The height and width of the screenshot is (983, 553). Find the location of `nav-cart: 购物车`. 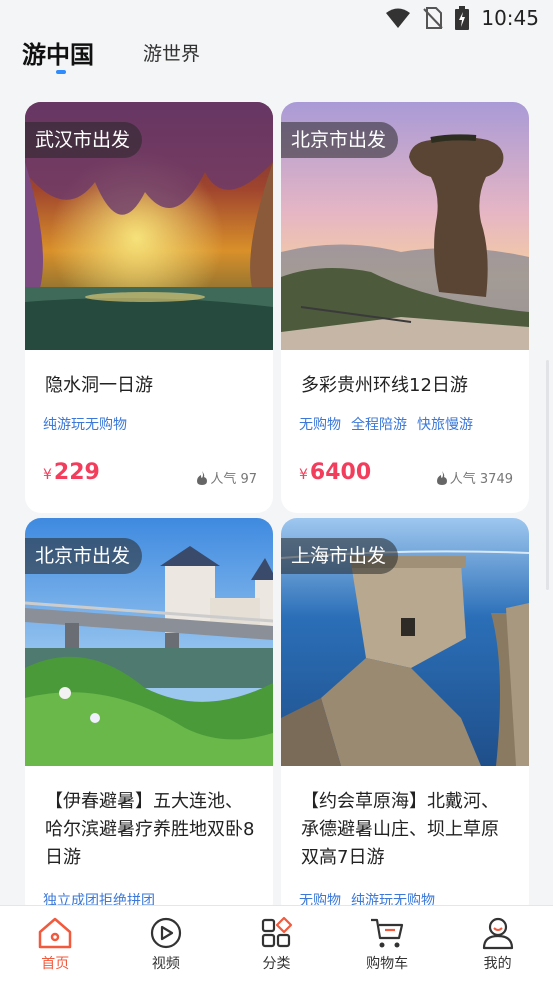

nav-cart: 购物车 is located at coordinates (387, 944).